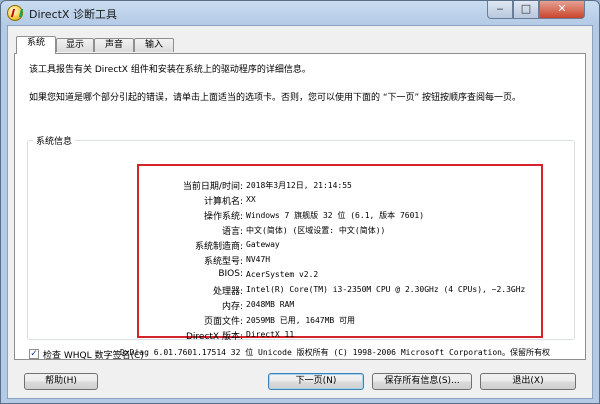 Image resolution: width=600 pixels, height=404 pixels. Describe the element at coordinates (54, 140) in the screenshot. I see `system-info-group-label: 系统信息` at that location.